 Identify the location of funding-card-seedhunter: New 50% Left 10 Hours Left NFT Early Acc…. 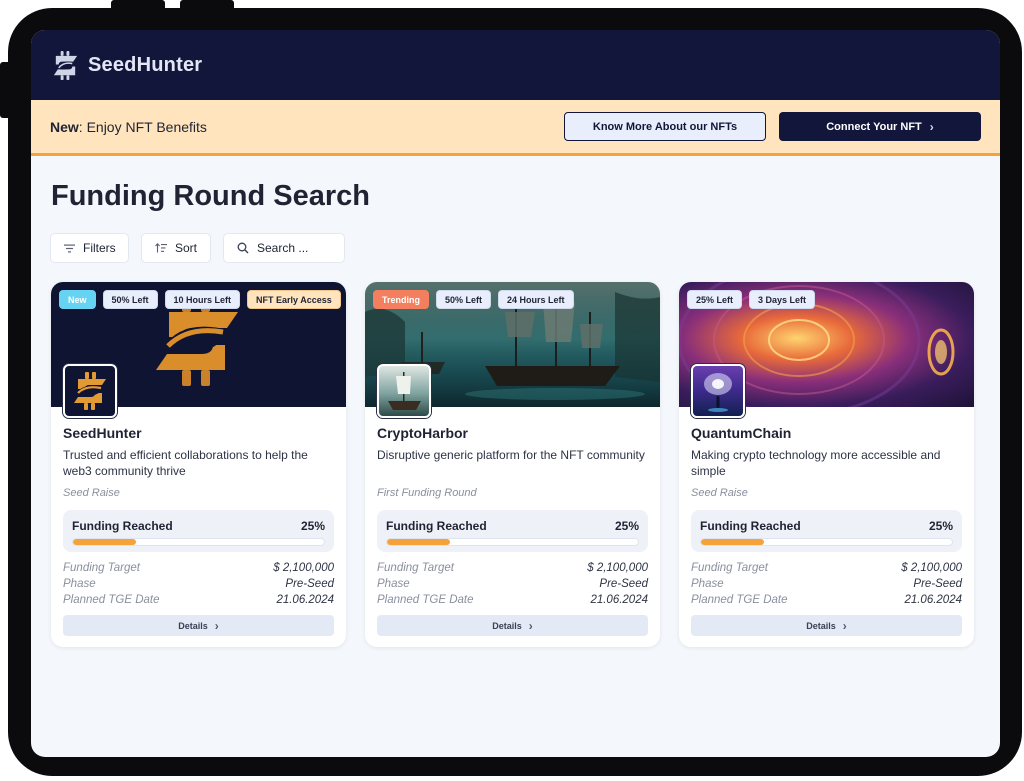
(198, 464).